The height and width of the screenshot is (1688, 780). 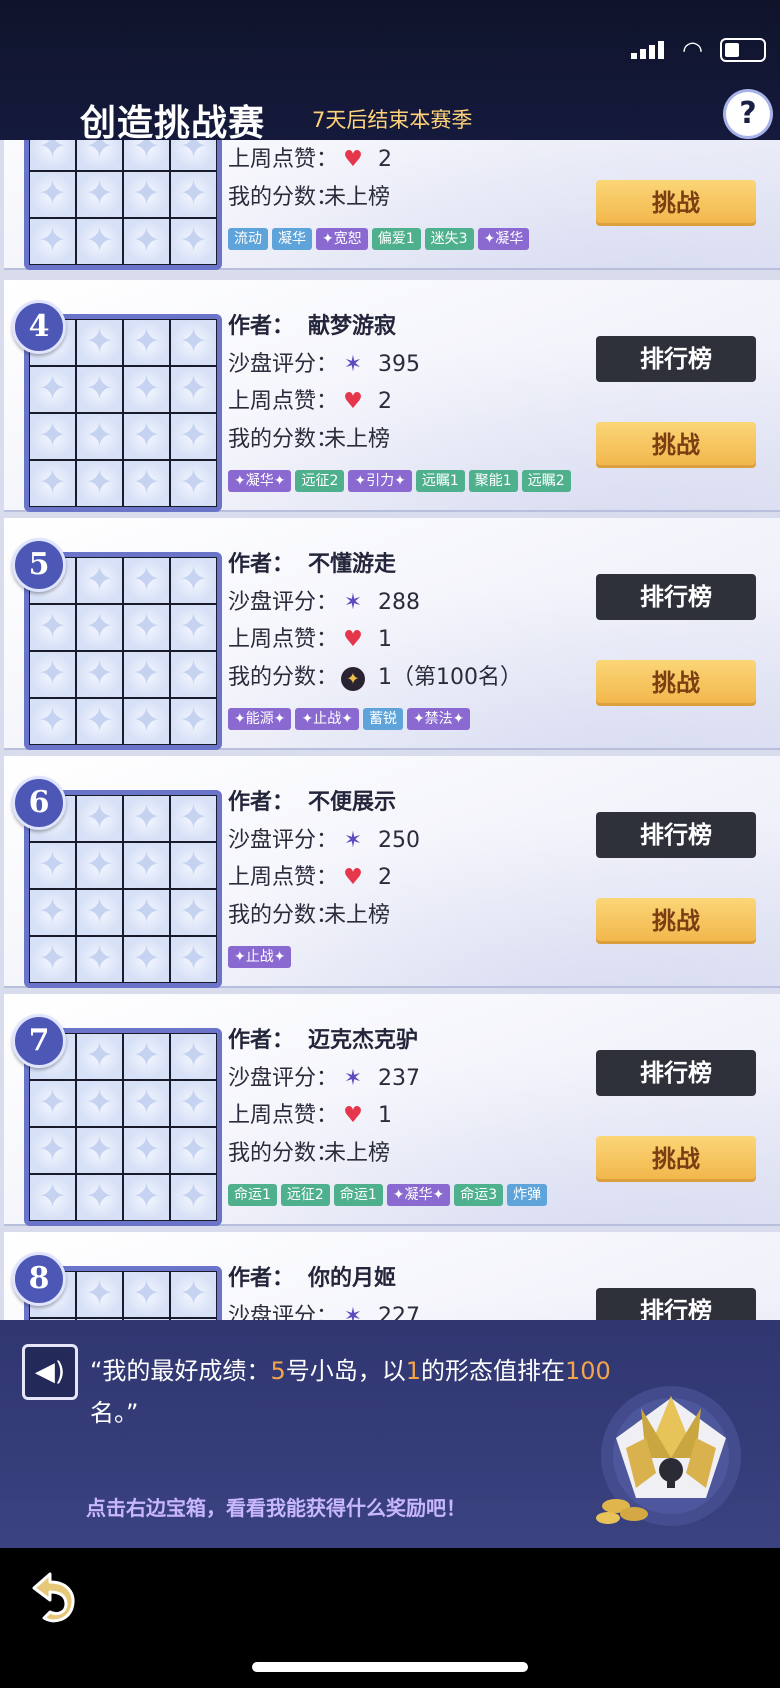 I want to click on tag-list: 命运1 远征2 命运1 ✦凝华✦ 命运3 炸弹, so click(x=389, y=1195).